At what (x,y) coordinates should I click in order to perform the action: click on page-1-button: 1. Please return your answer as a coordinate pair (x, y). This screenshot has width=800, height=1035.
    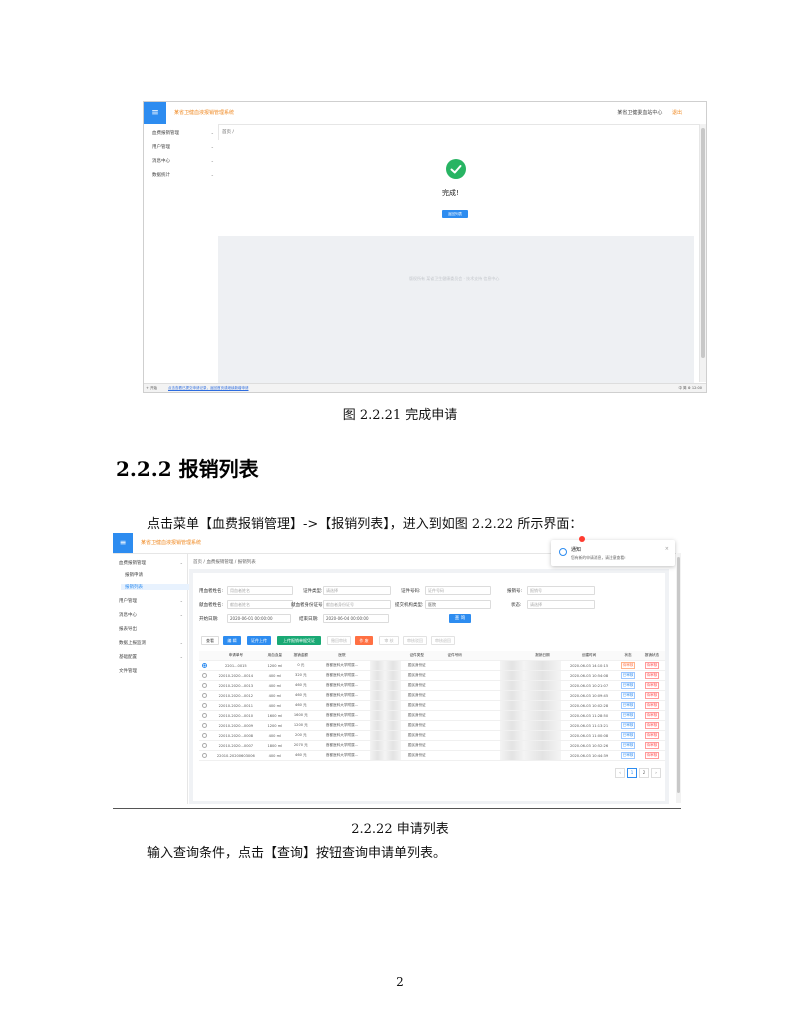
    Looking at the image, I should click on (632, 773).